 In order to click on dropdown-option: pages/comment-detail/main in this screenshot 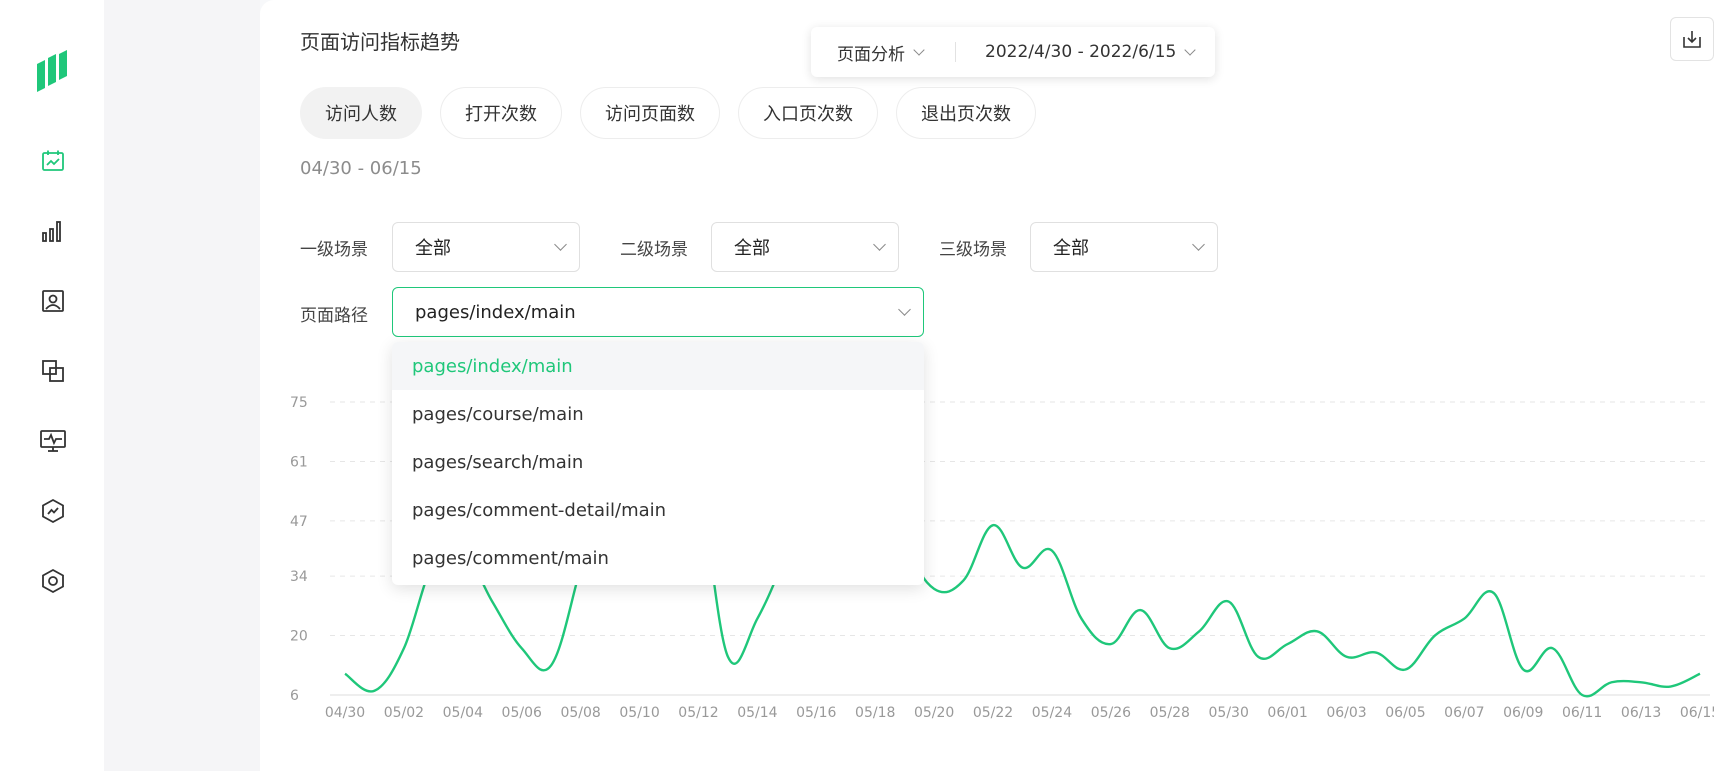, I will do `click(658, 510)`.